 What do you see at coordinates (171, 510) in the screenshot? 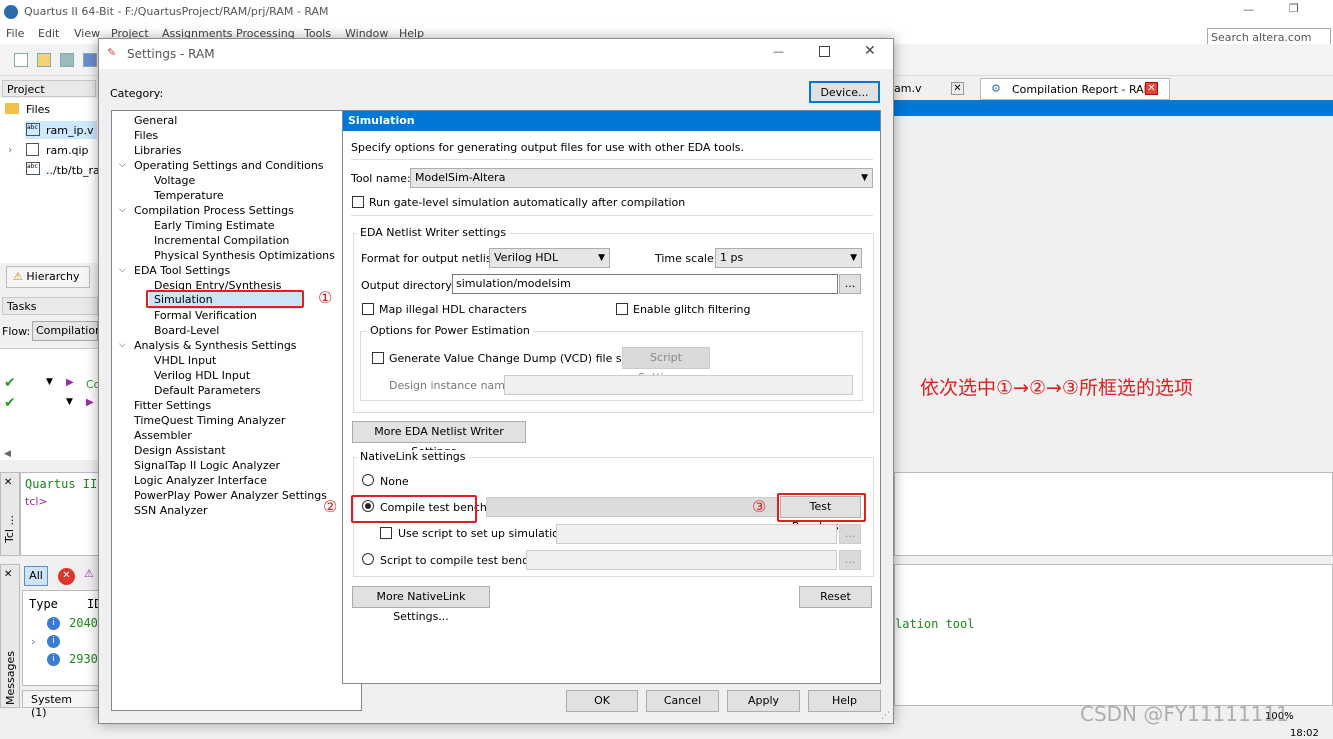
I see `tree-item: SSN Analyzer` at bounding box center [171, 510].